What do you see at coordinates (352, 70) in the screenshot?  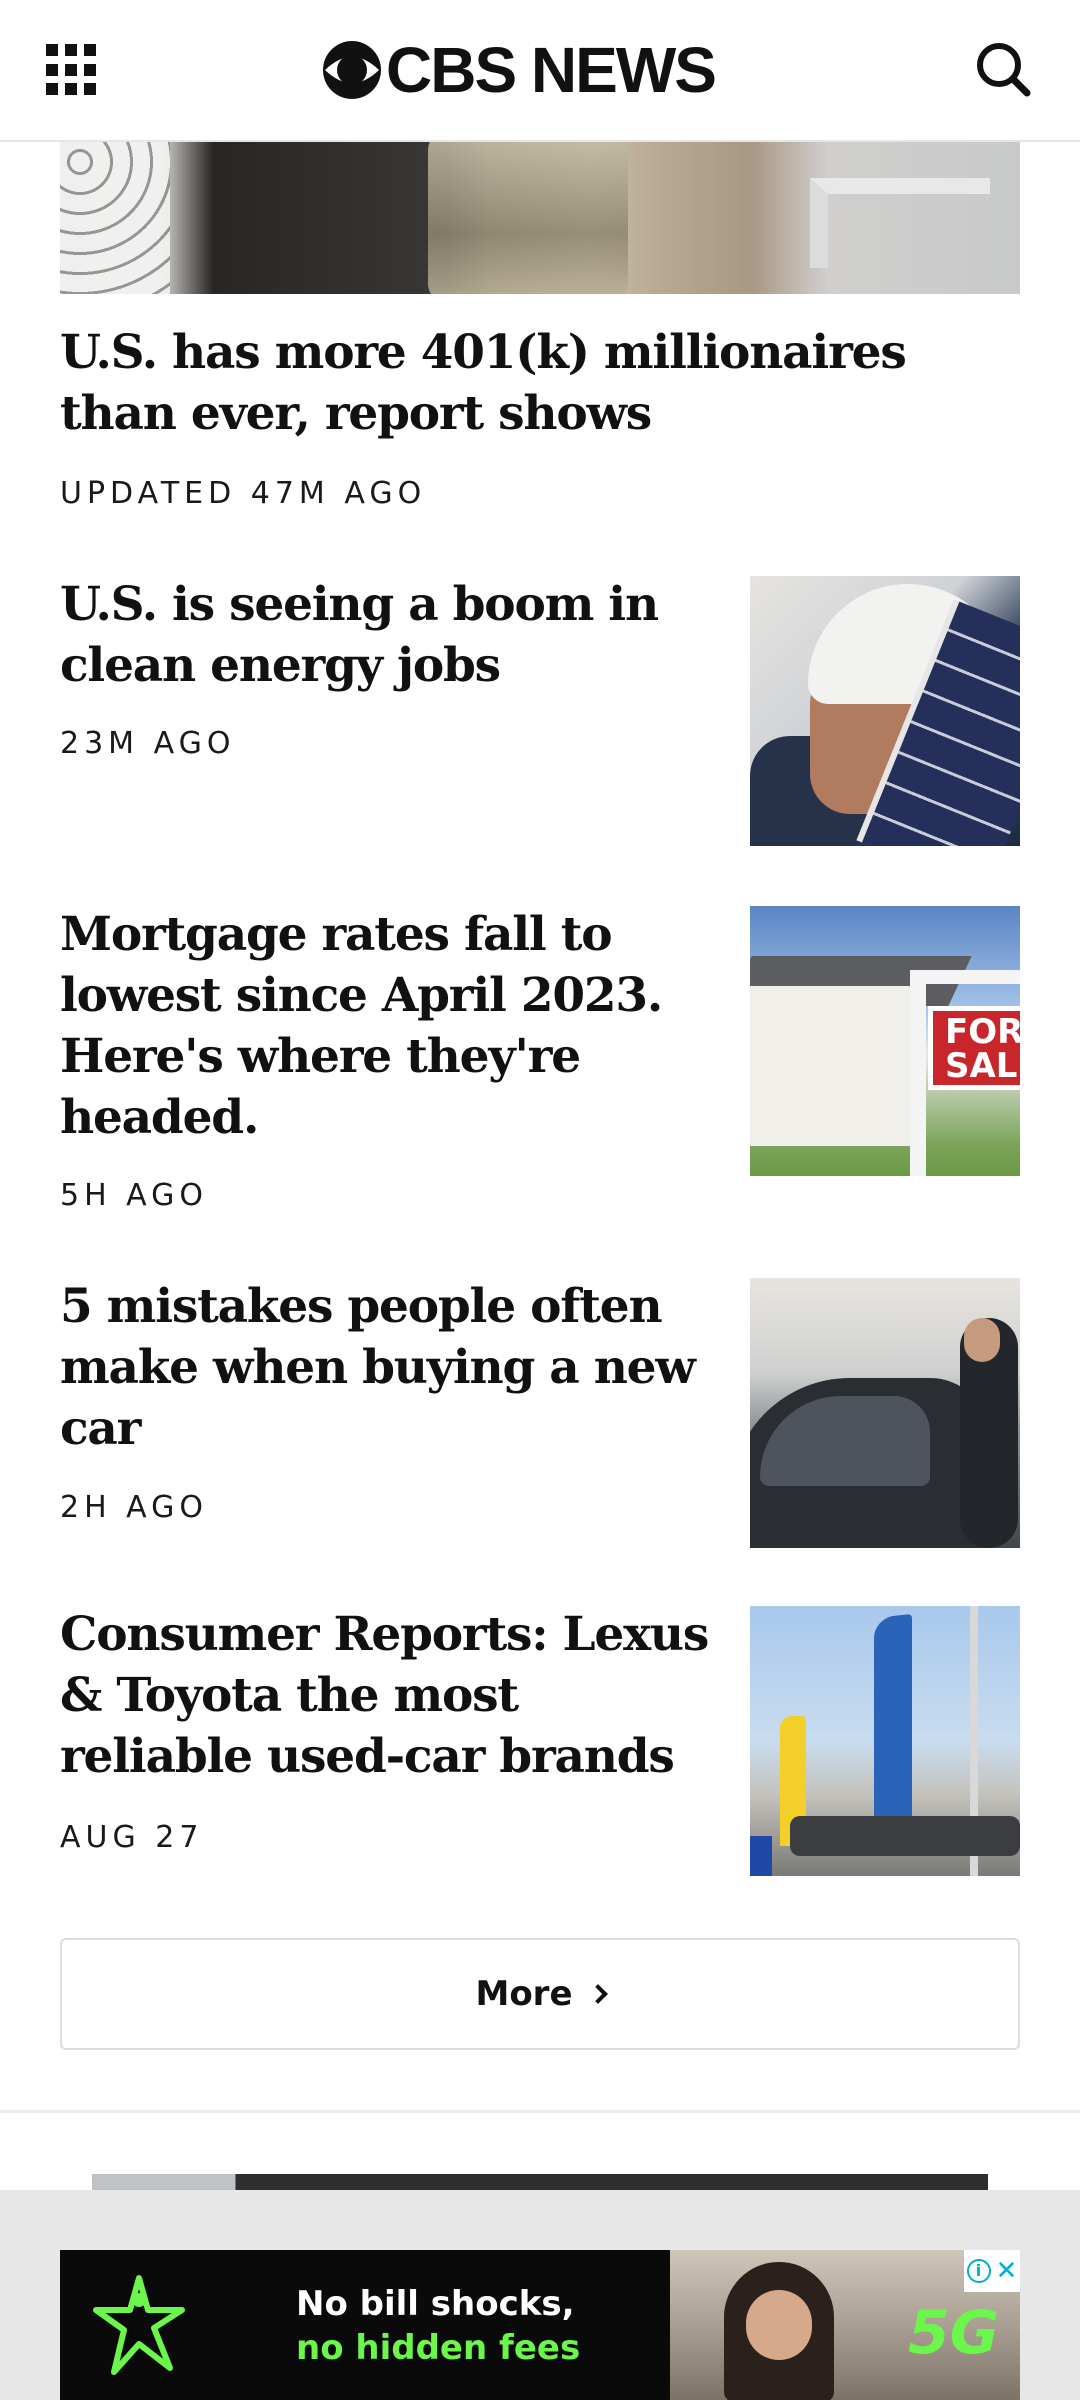 I see `cbs-eye-icon` at bounding box center [352, 70].